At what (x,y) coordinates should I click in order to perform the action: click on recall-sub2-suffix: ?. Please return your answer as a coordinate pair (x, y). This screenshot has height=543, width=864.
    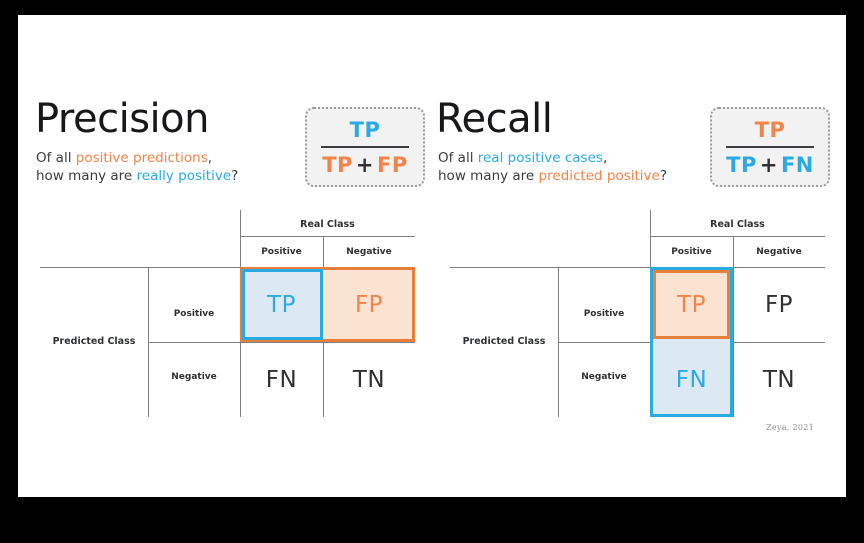
    Looking at the image, I should click on (663, 176).